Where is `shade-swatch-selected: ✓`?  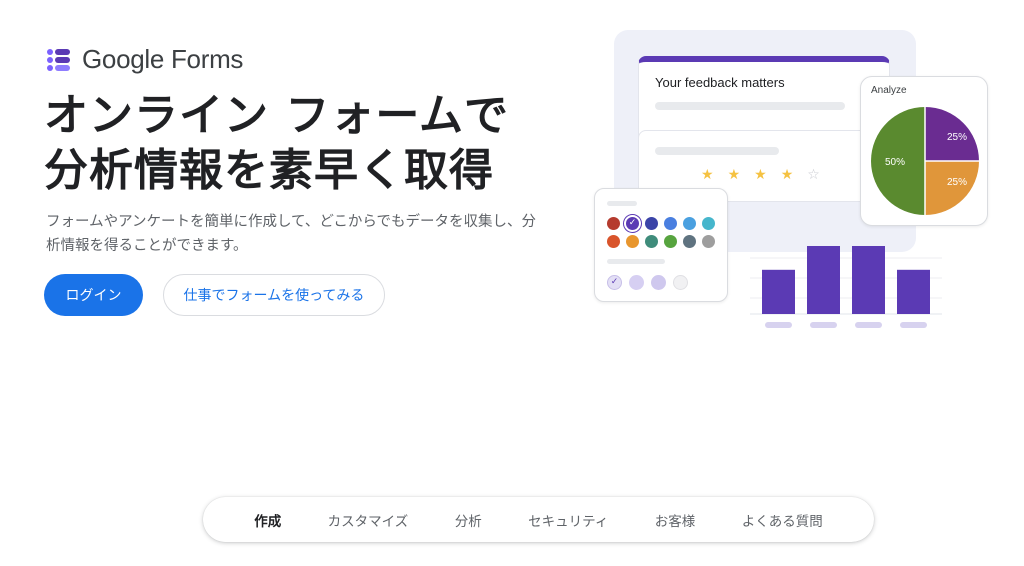 shade-swatch-selected: ✓ is located at coordinates (614, 282).